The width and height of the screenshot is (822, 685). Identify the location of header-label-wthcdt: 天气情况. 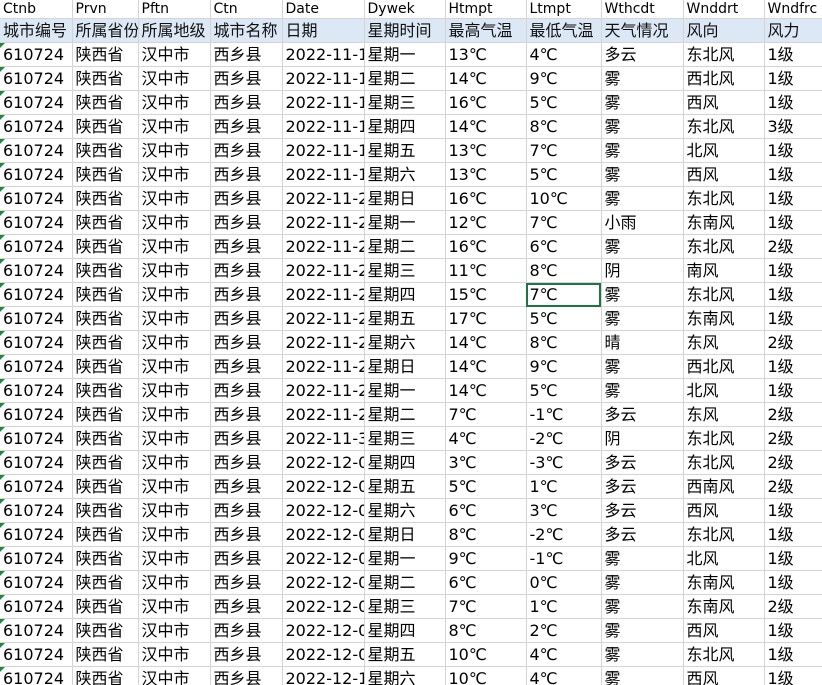
(642, 30).